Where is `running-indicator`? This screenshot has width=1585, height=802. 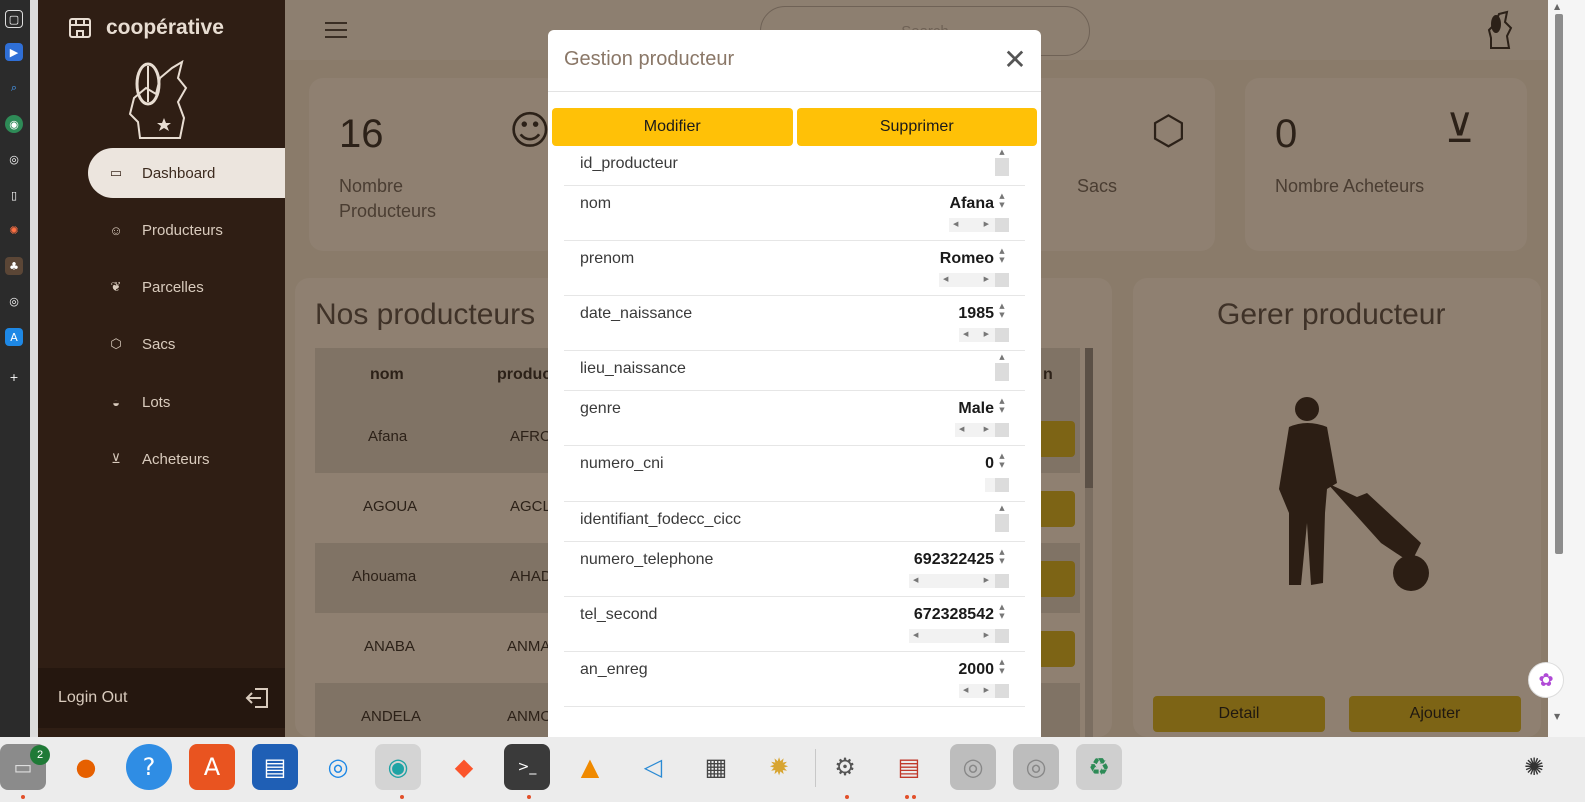 running-indicator is located at coordinates (23, 797).